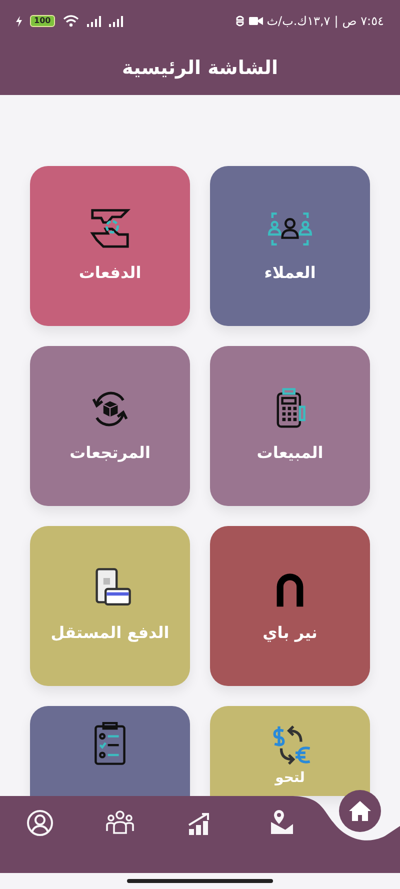 The width and height of the screenshot is (400, 889). What do you see at coordinates (110, 751) in the screenshot?
I see `menu-tile` at bounding box center [110, 751].